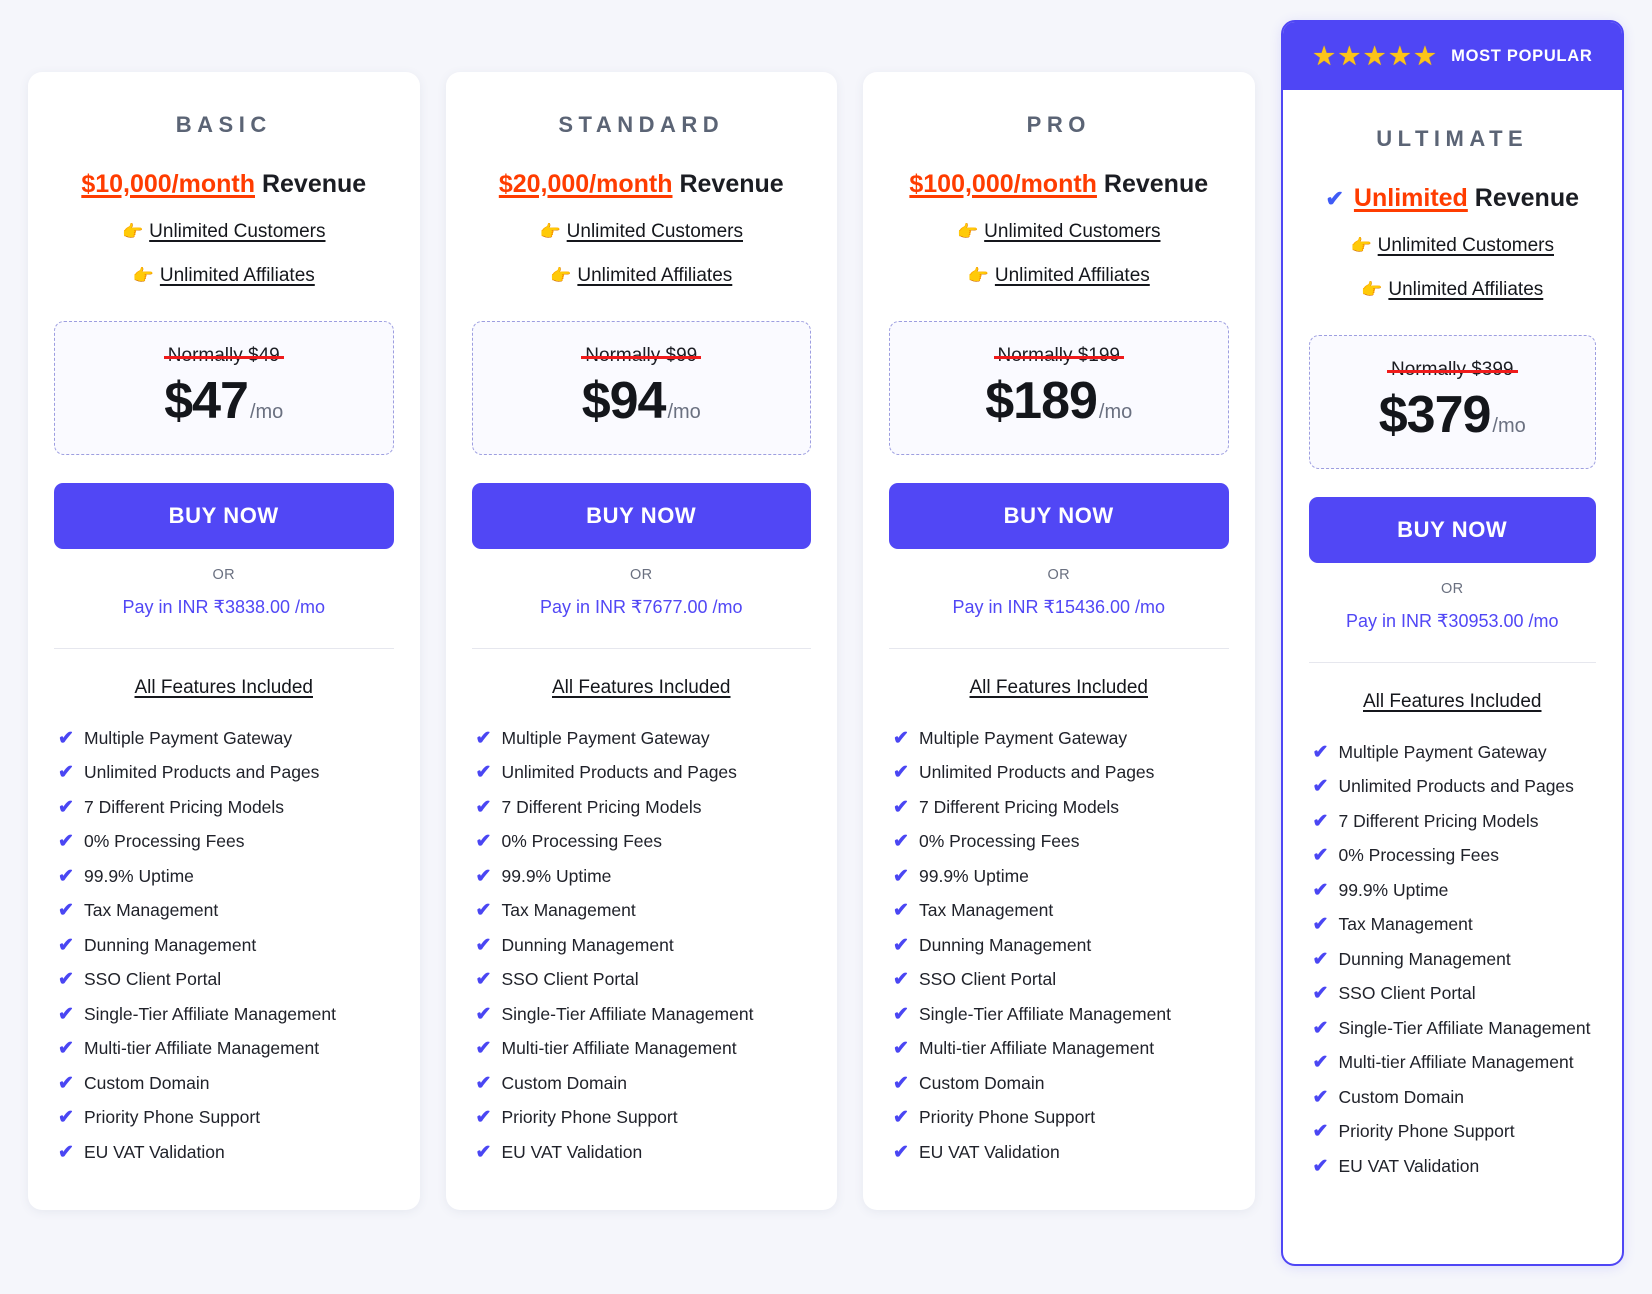 Image resolution: width=1652 pixels, height=1294 pixels. I want to click on feature-label: Tax Management, so click(151, 910).